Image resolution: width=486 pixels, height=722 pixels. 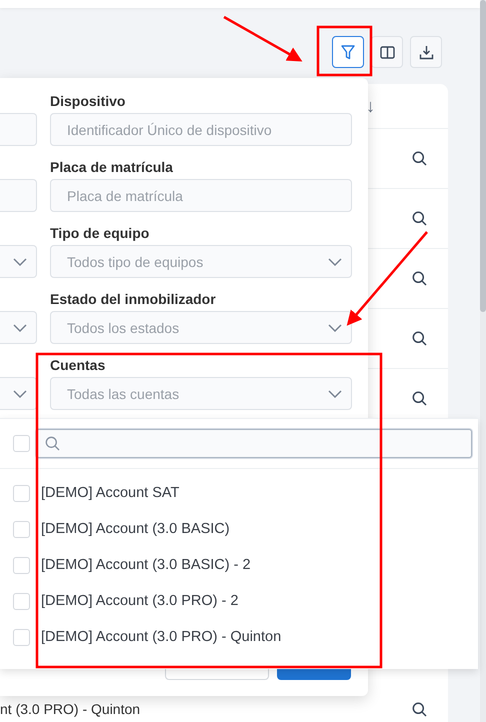 I want to click on field-label: Tipo de equipo, so click(x=100, y=233).